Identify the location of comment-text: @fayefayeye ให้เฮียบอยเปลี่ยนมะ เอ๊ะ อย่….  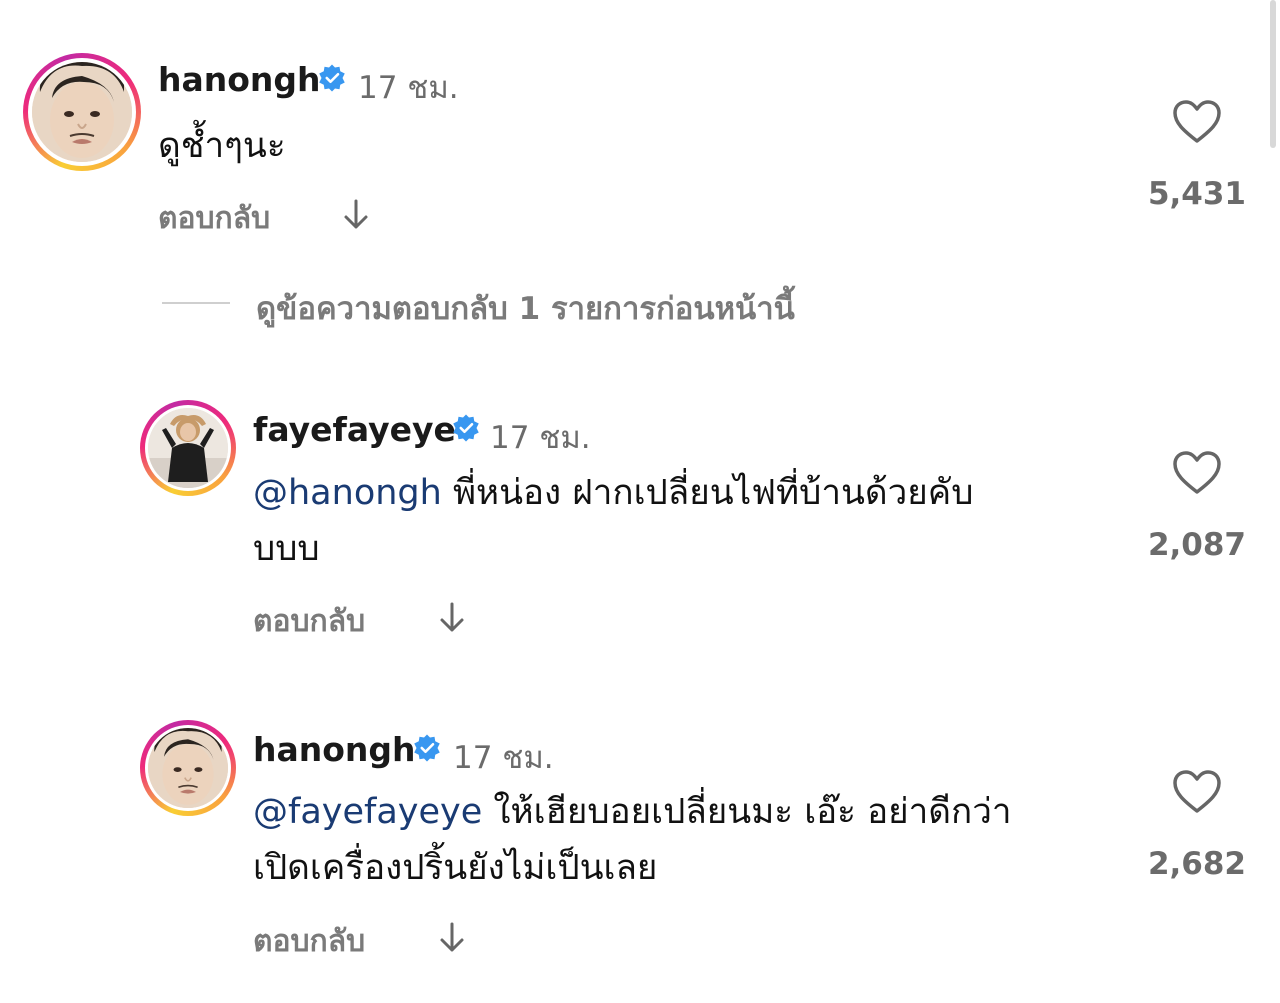
(693, 840).